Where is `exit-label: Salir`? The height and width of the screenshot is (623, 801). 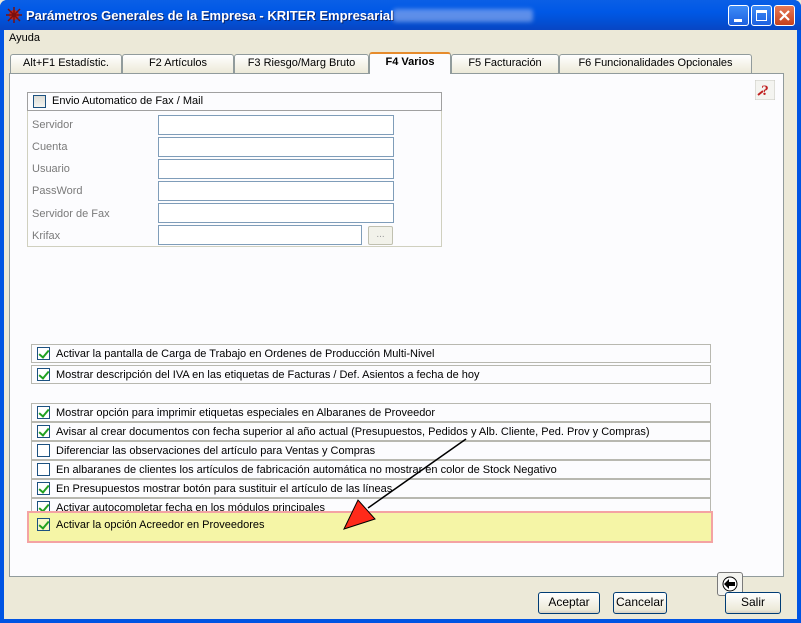 exit-label: Salir is located at coordinates (752, 602).